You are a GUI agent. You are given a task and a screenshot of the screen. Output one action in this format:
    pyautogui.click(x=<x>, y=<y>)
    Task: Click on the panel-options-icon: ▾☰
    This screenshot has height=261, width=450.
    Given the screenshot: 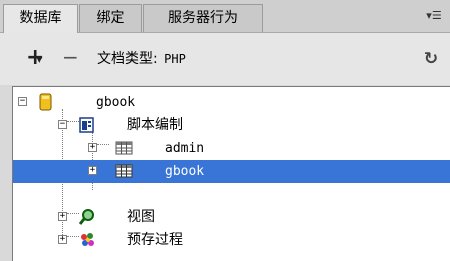 What is the action you would take?
    pyautogui.click(x=434, y=16)
    